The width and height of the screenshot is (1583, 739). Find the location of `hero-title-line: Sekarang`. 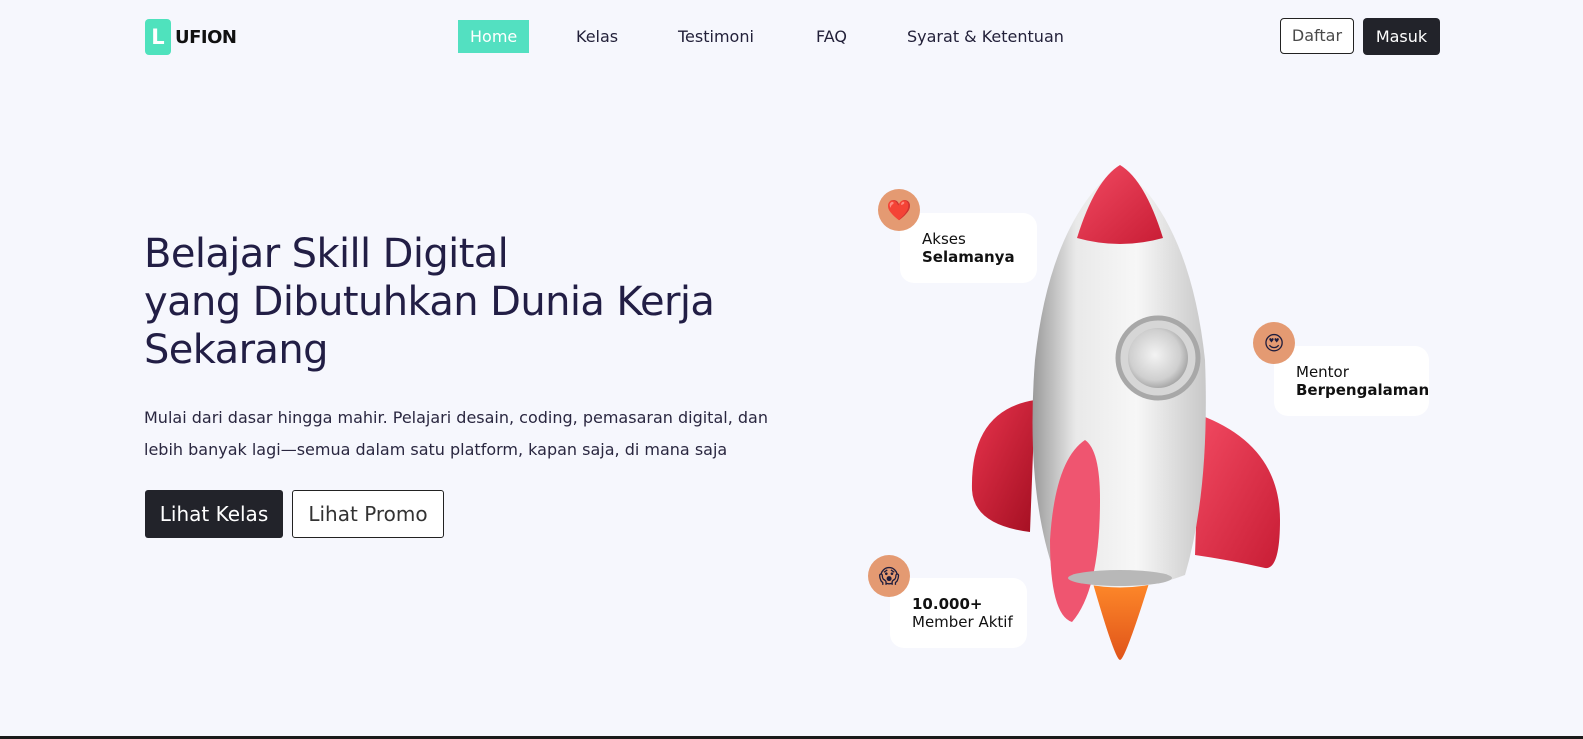

hero-title-line: Sekarang is located at coordinates (236, 350).